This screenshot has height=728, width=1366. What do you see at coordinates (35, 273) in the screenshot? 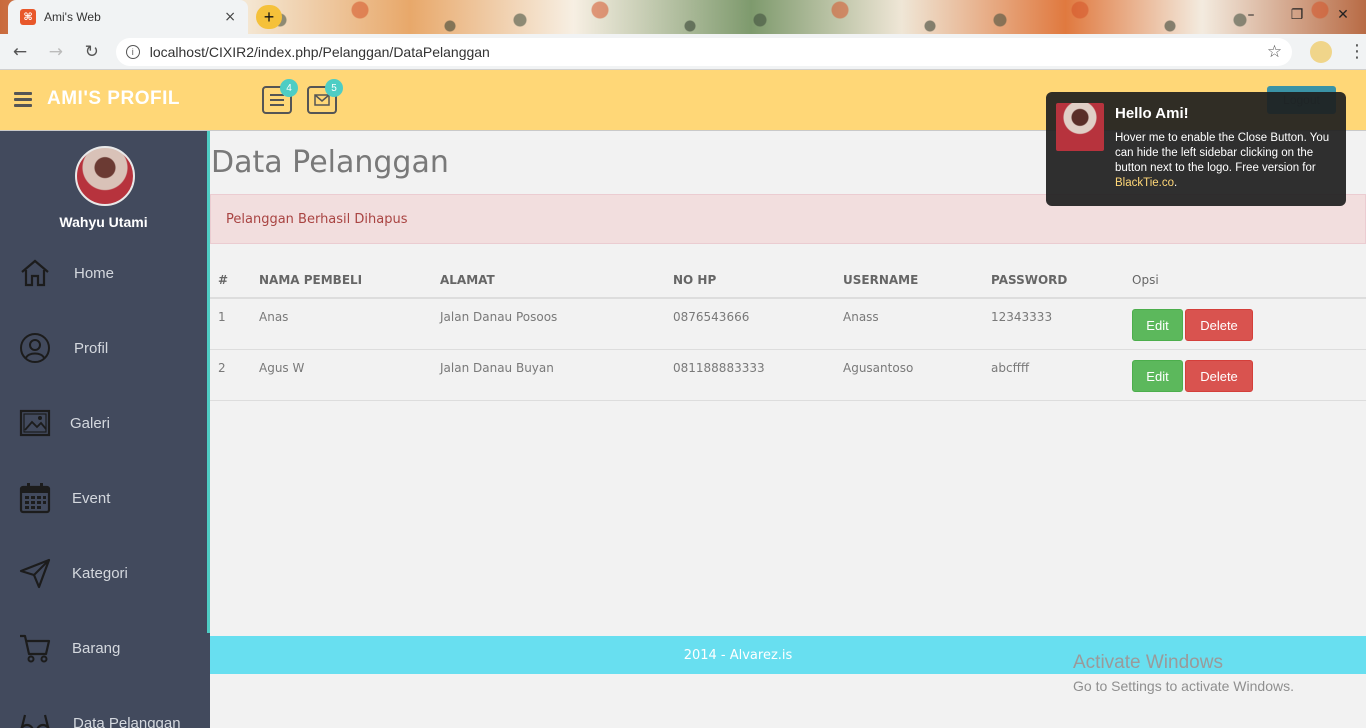
I see `home-icon` at bounding box center [35, 273].